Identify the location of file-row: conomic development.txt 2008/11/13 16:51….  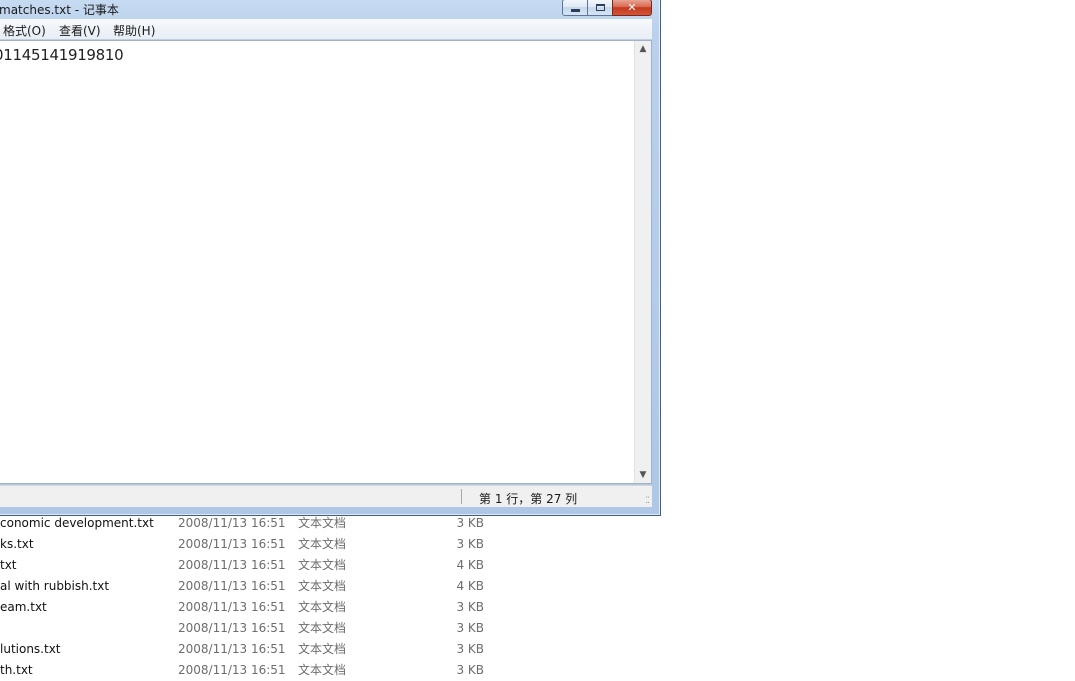
(260, 523).